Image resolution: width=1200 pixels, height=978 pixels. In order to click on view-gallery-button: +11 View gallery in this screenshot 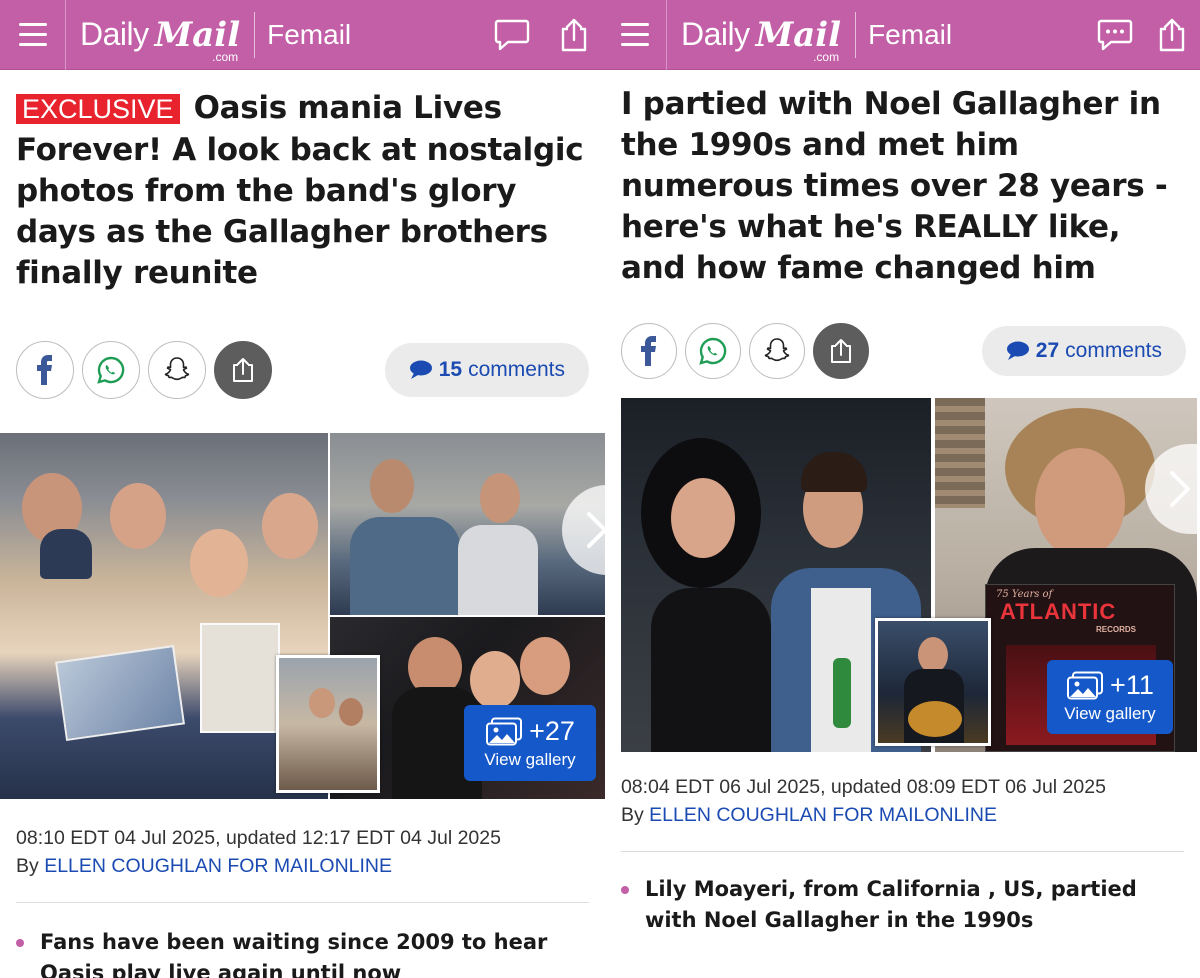, I will do `click(1109, 697)`.